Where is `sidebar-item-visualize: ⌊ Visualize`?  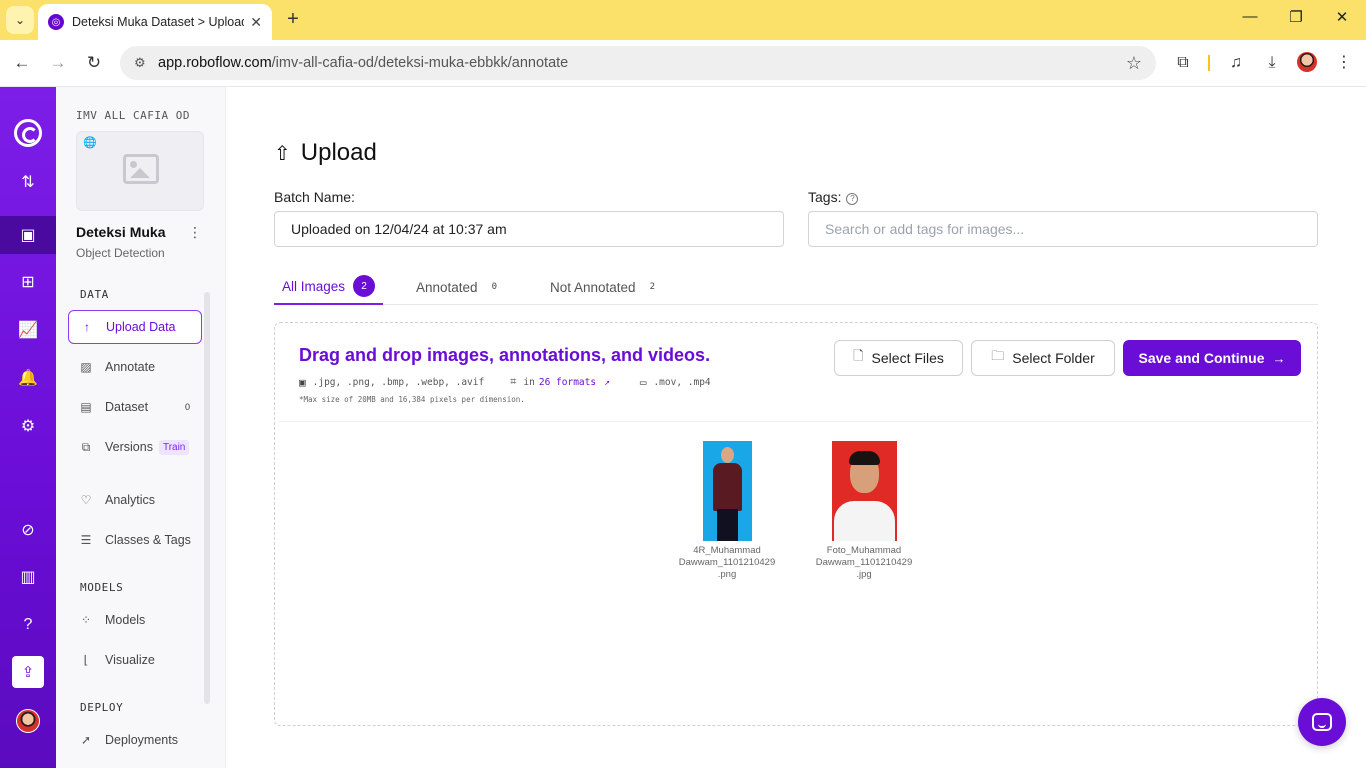 sidebar-item-visualize: ⌊ Visualize is located at coordinates (135, 660).